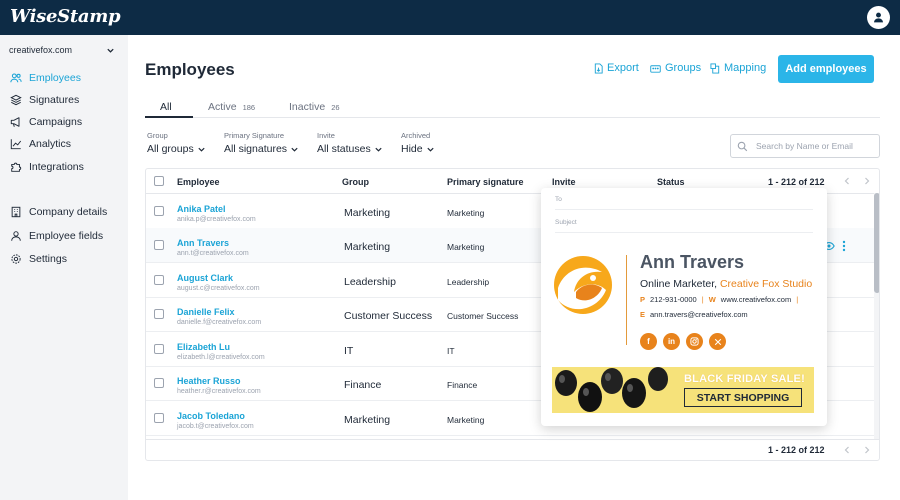  What do you see at coordinates (190, 69) in the screenshot?
I see `page-title: Employees` at bounding box center [190, 69].